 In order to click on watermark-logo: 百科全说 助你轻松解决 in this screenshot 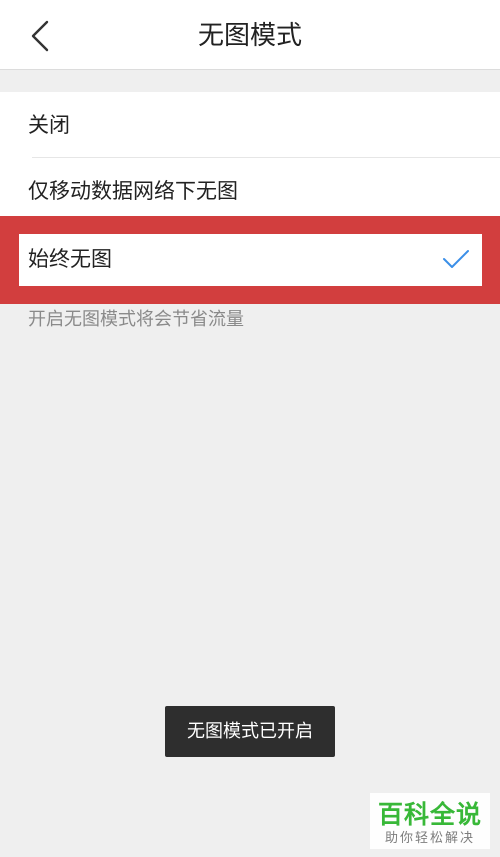, I will do `click(430, 821)`.